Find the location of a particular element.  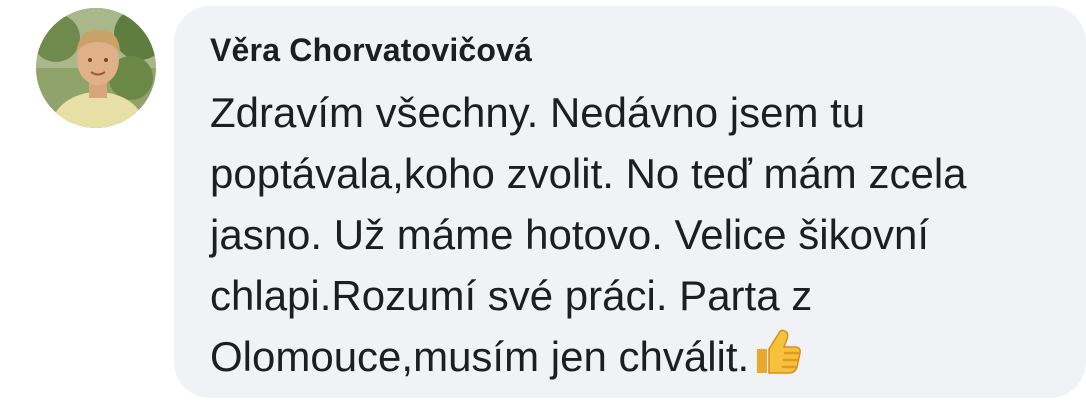

thumbs-up-icon is located at coordinates (777, 352).